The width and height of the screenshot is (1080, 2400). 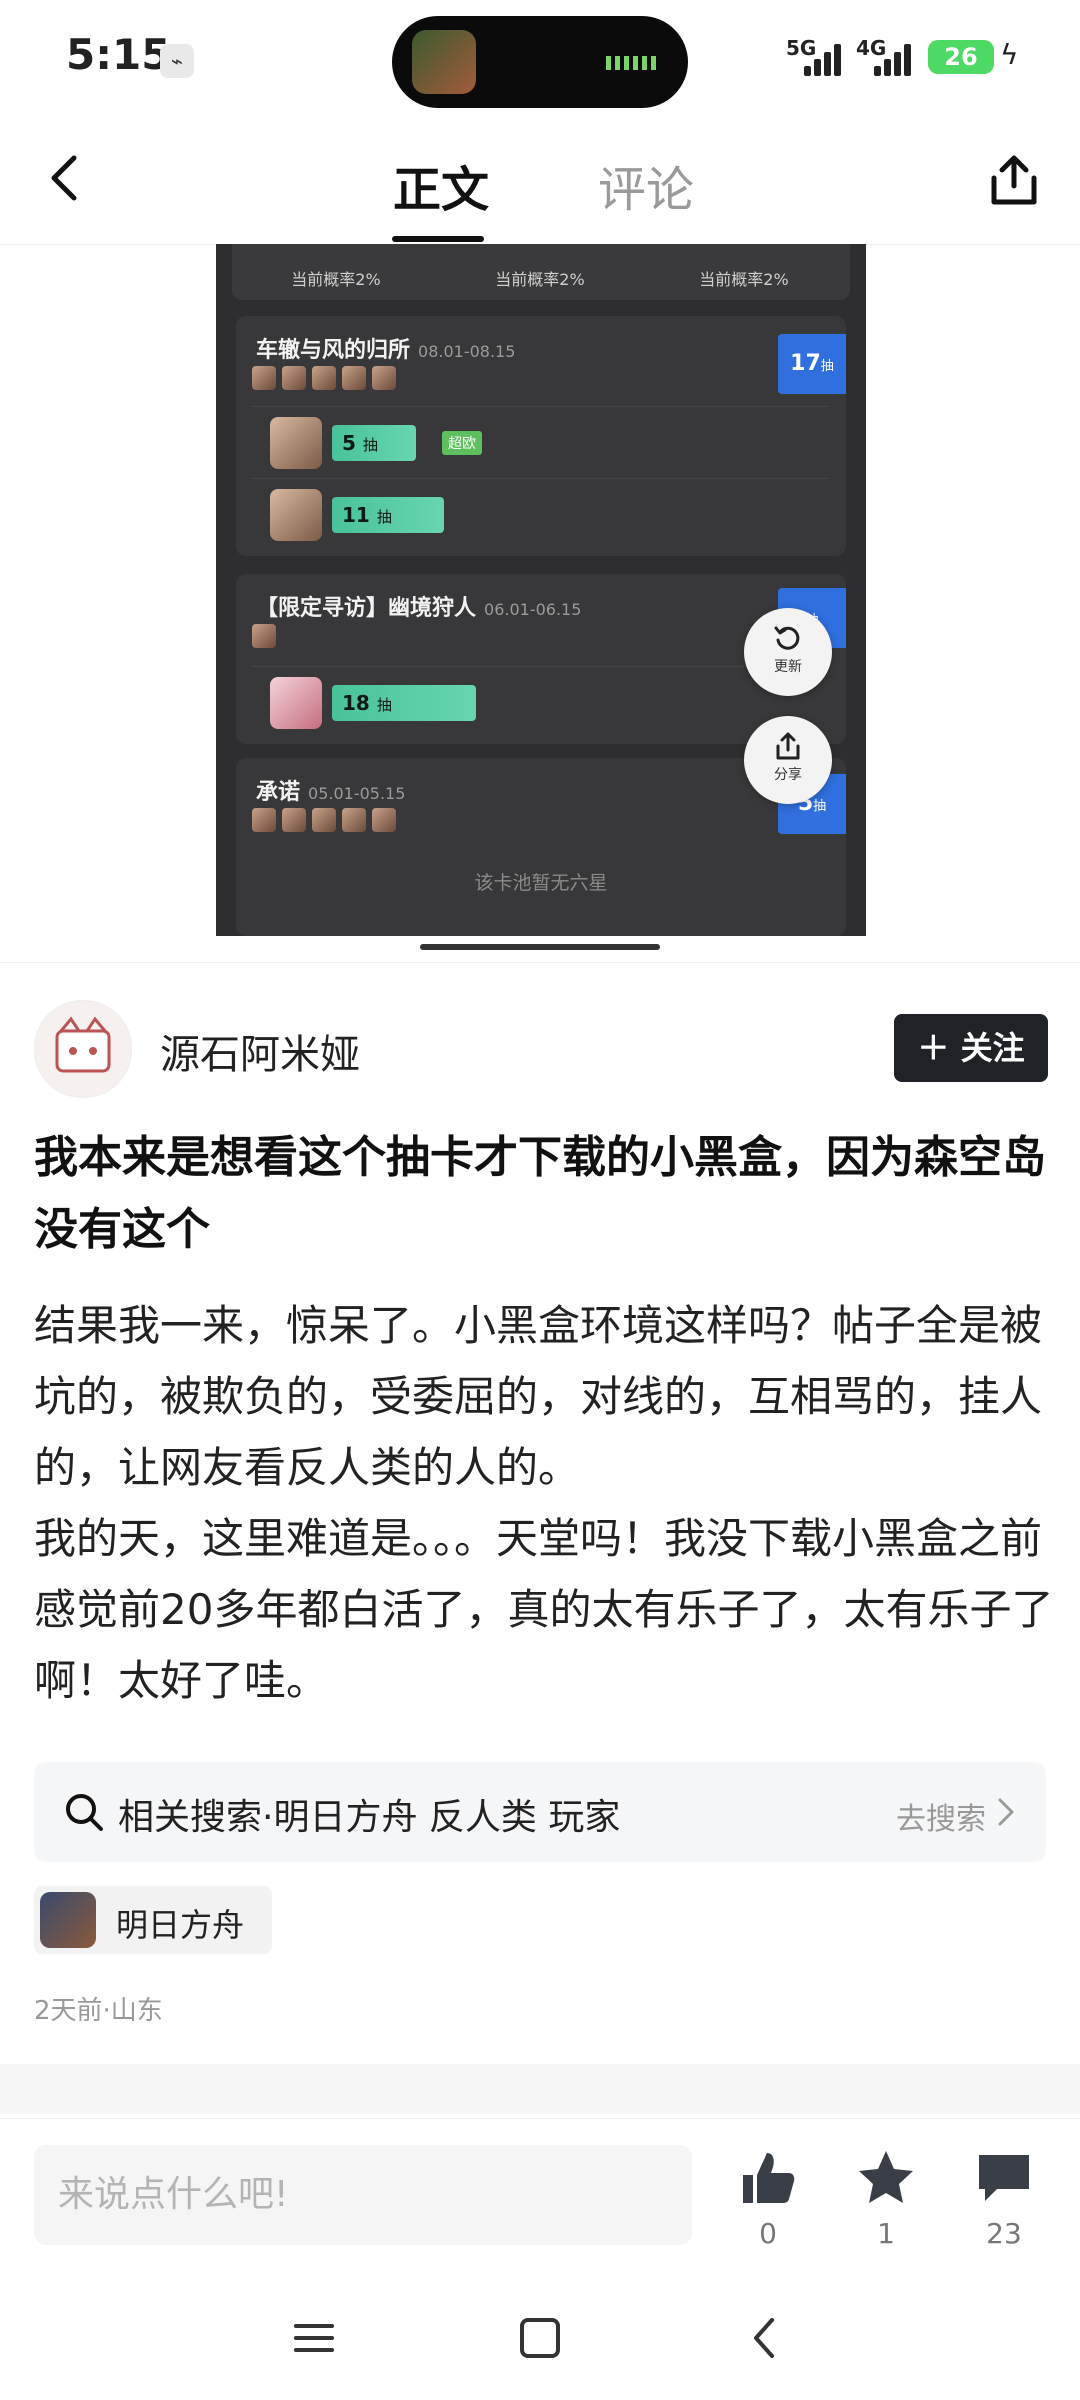 What do you see at coordinates (1006, 1812) in the screenshot?
I see `chevron-right-icon` at bounding box center [1006, 1812].